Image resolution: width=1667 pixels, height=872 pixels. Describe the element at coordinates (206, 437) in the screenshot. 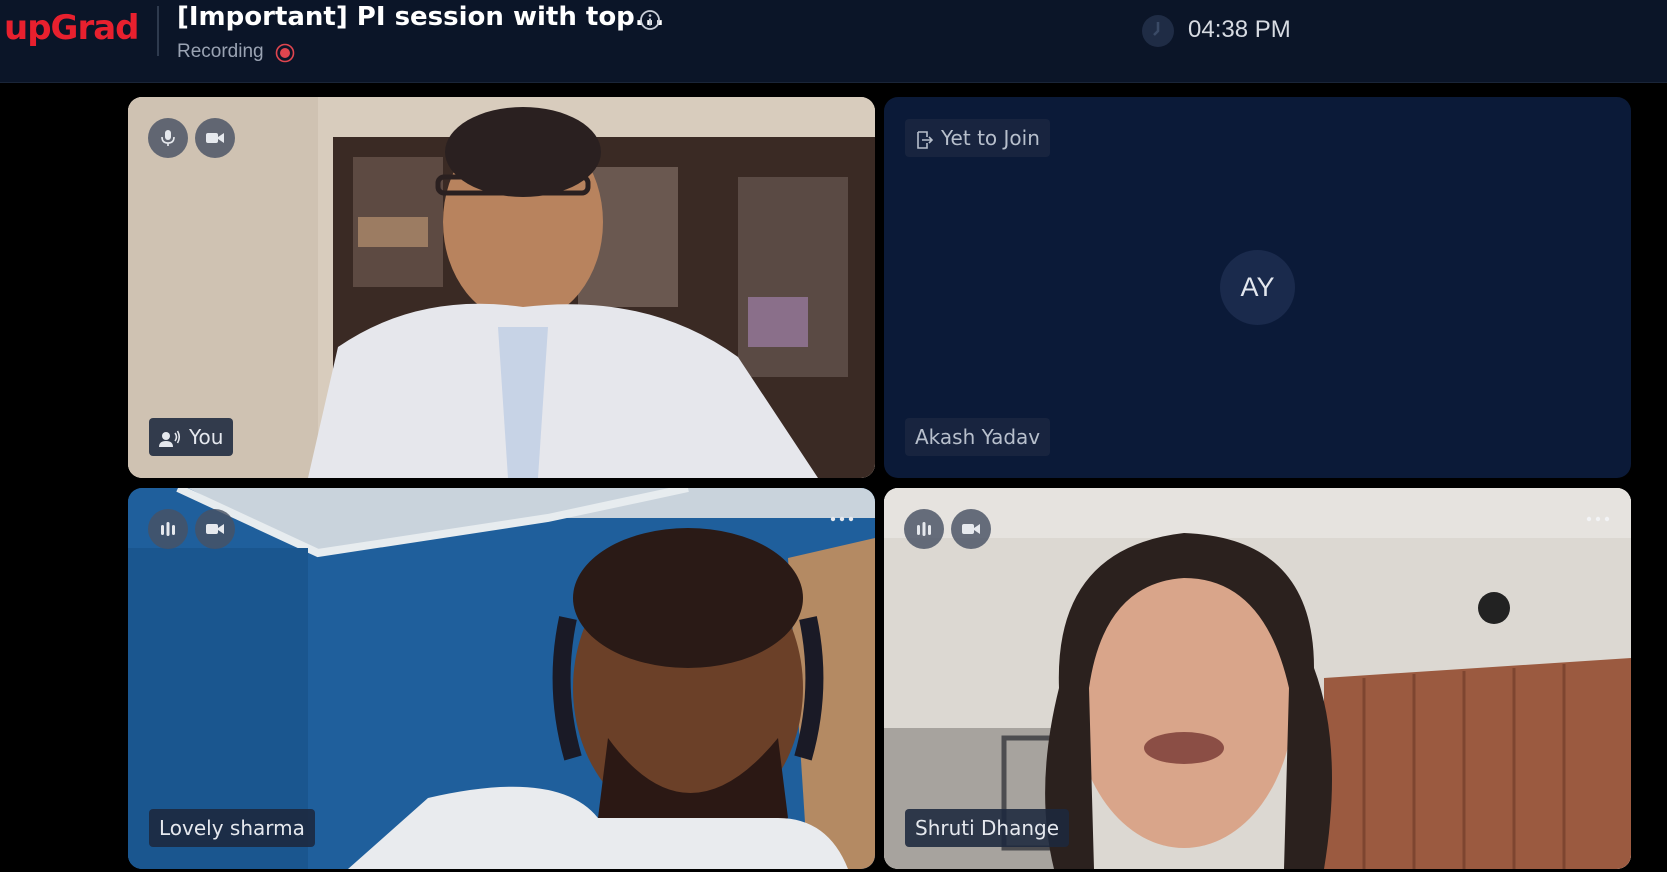

I see `participant-name: You` at that location.